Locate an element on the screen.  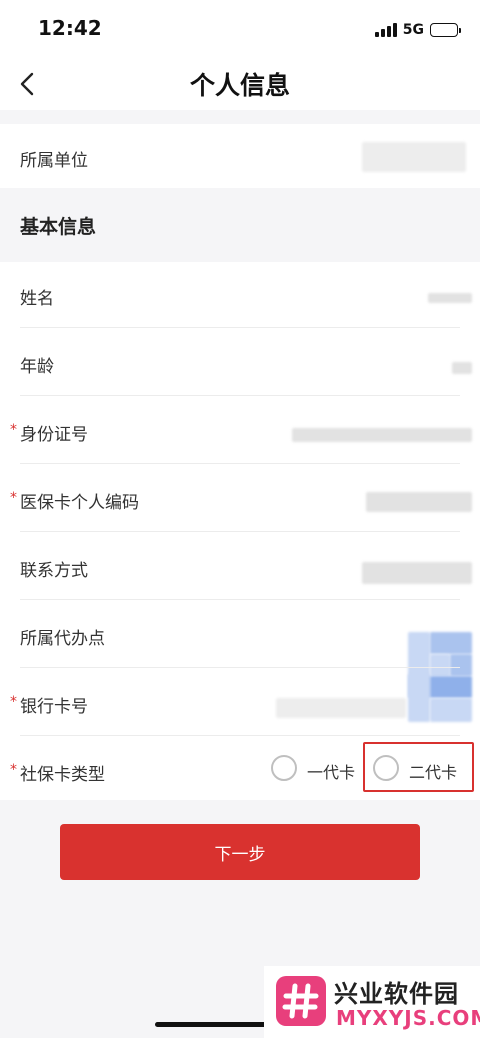
id-number-value-redacted is located at coordinates (382, 435).